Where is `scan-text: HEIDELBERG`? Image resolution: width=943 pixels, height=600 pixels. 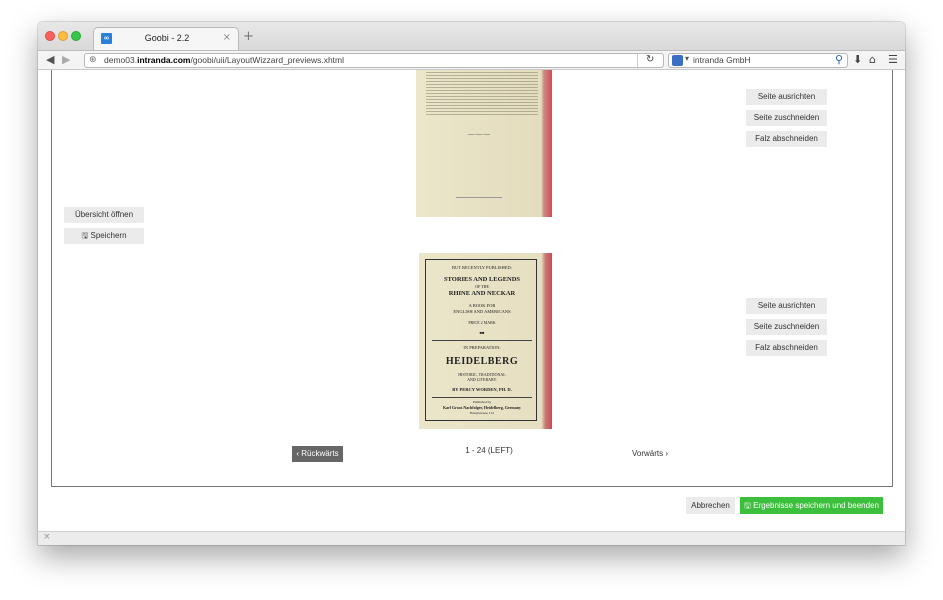 scan-text: HEIDELBERG is located at coordinates (482, 361).